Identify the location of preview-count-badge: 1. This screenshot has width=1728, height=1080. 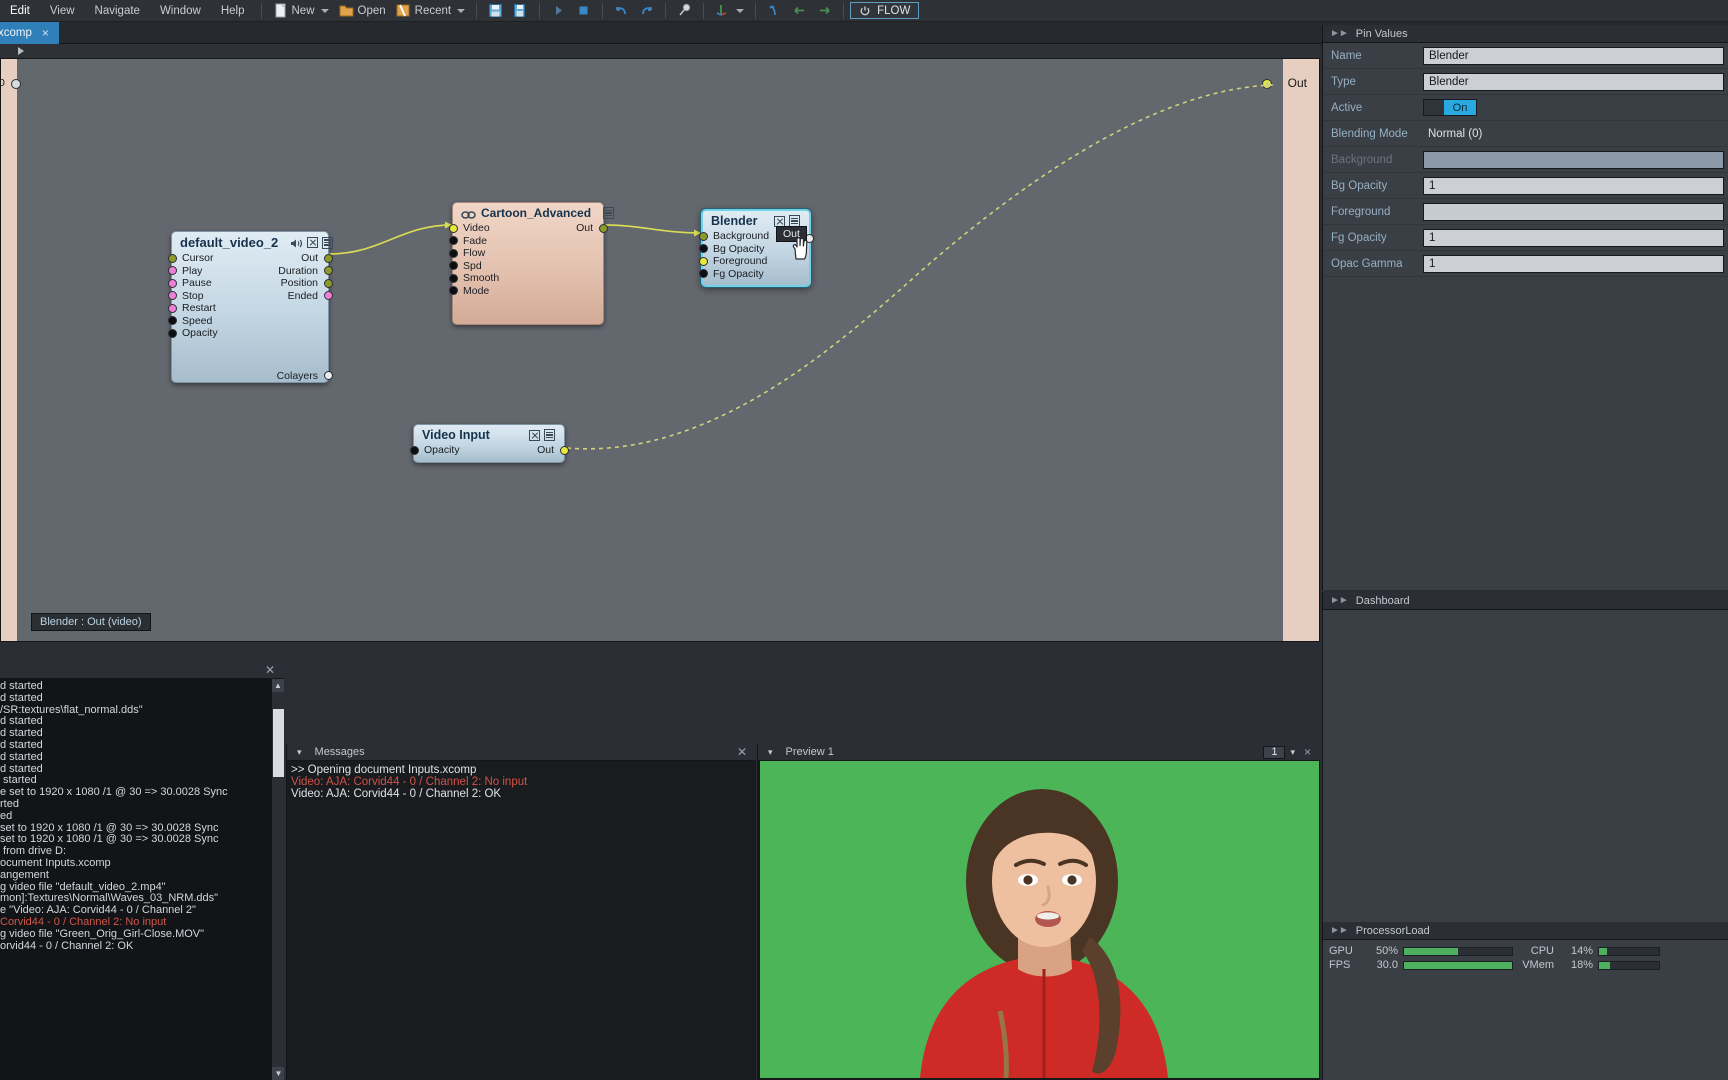
(1274, 752).